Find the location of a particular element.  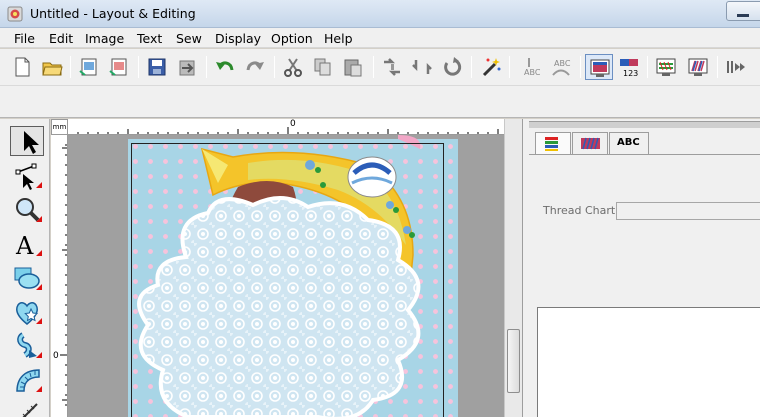

import-image-icon is located at coordinates (88, 67).